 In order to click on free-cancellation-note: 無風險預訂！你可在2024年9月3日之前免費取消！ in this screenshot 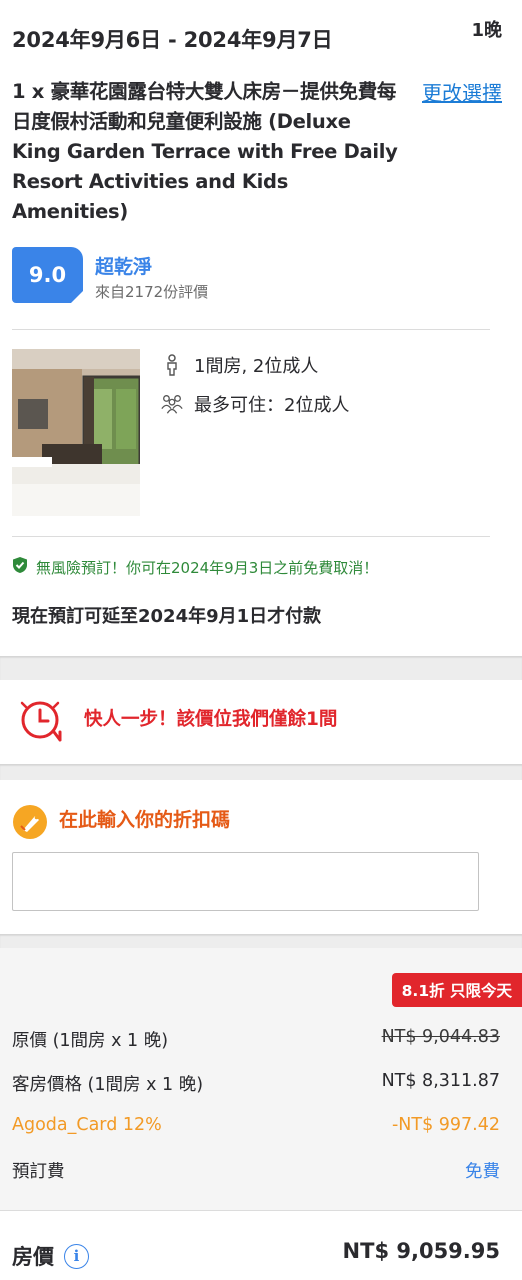, I will do `click(195, 567)`.